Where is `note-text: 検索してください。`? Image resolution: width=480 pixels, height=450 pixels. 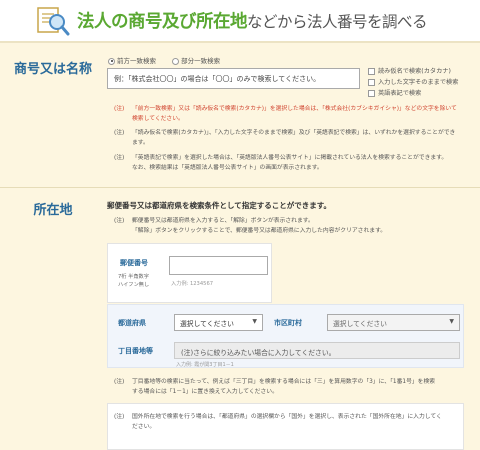
note-text: 検索してください。 is located at coordinates (158, 119).